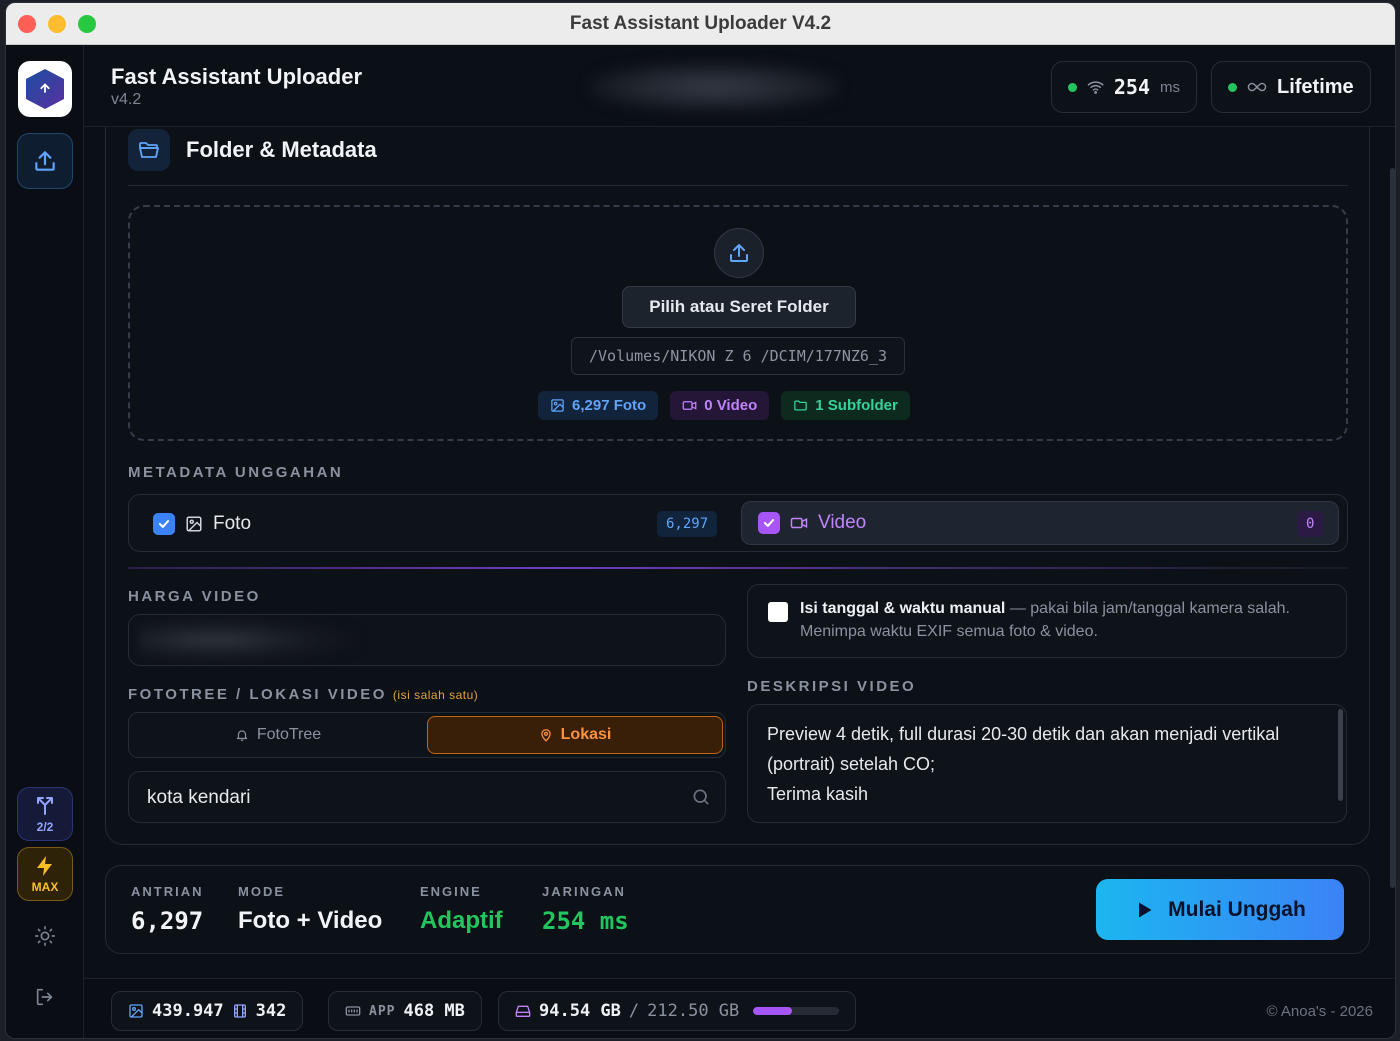 This screenshot has height=1041, width=1400. What do you see at coordinates (1392, 528) in the screenshot?
I see `main-scrollbar` at bounding box center [1392, 528].